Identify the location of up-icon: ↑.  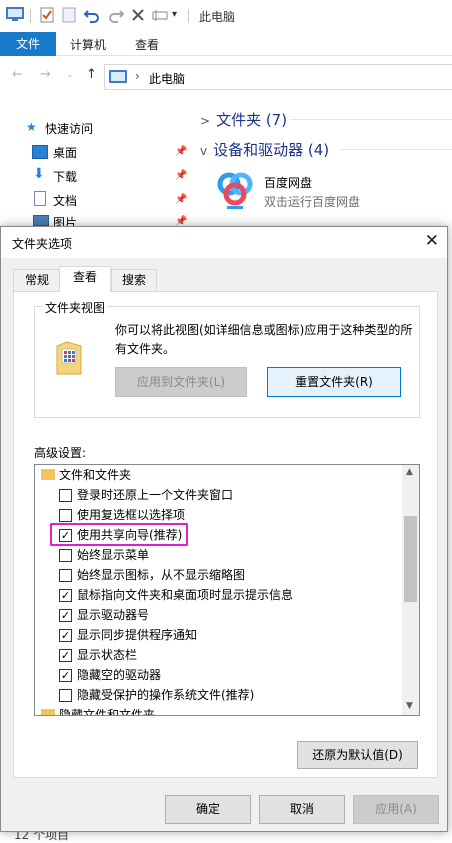
(91, 74).